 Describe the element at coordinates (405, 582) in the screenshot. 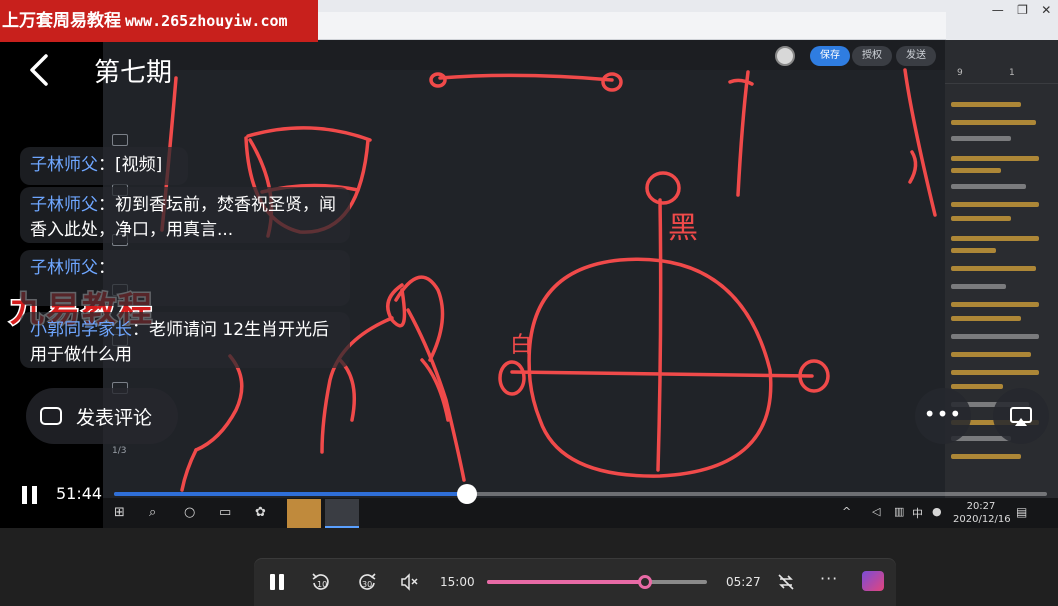

I see `mute-icon` at that location.